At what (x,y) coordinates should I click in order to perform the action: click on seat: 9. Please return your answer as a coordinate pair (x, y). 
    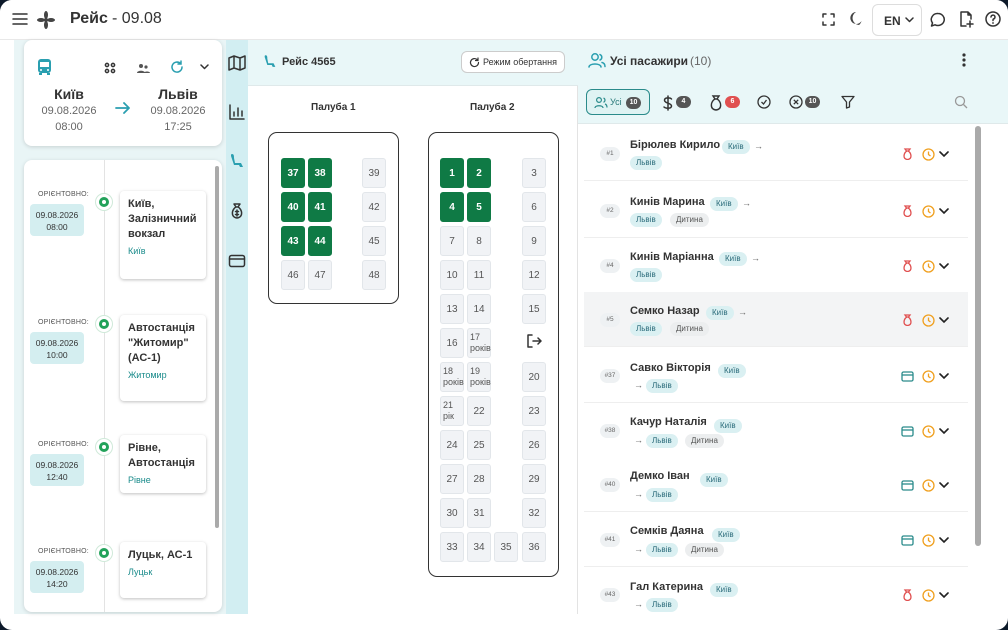
    Looking at the image, I should click on (534, 241).